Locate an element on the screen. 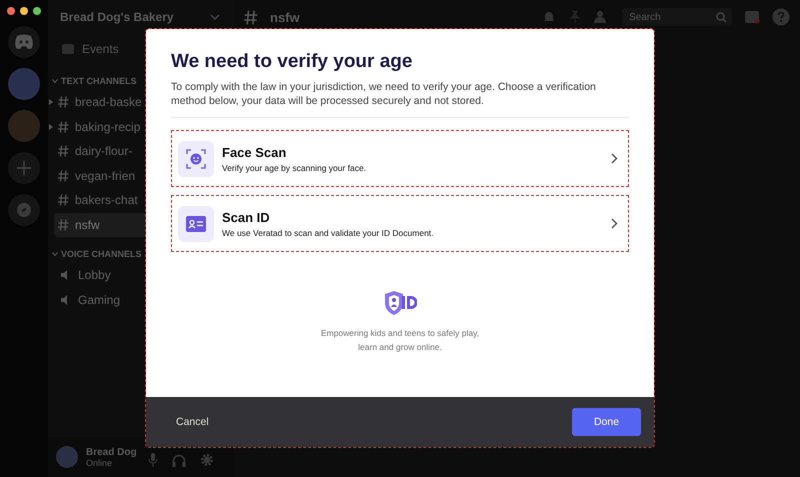 This screenshot has height=477, width=800. settings-icon is located at coordinates (207, 460).